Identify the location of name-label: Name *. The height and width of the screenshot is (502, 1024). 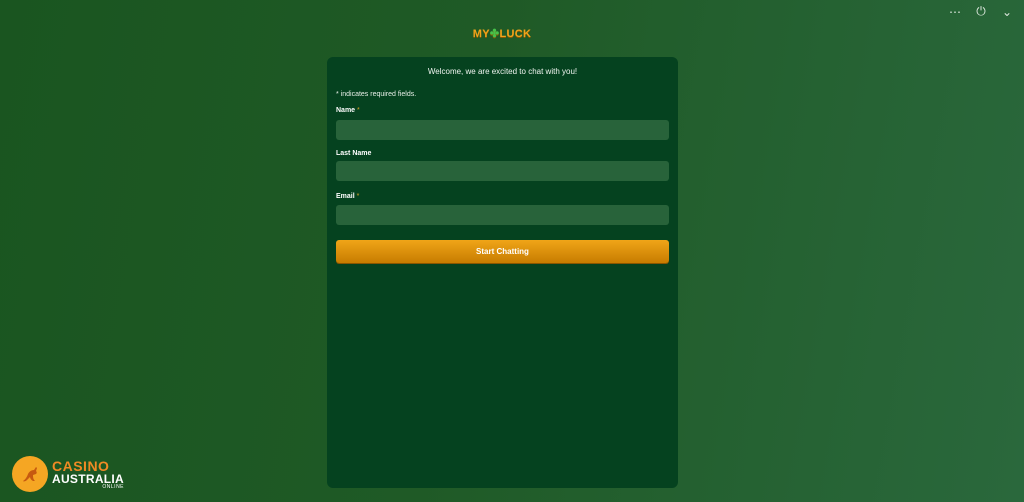
(348, 110).